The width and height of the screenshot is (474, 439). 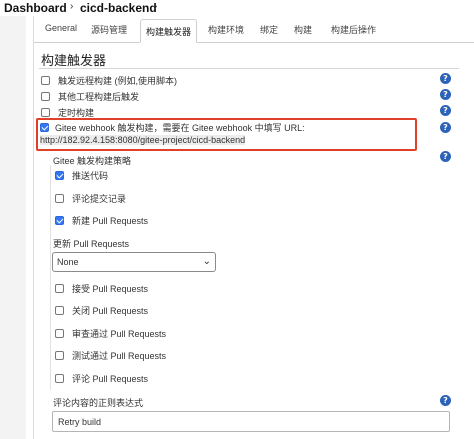 What do you see at coordinates (254, 31) in the screenshot?
I see `config-tabs: General 源码管理 构建触发器 构建环境 绑定 构建 构建后操作` at bounding box center [254, 31].